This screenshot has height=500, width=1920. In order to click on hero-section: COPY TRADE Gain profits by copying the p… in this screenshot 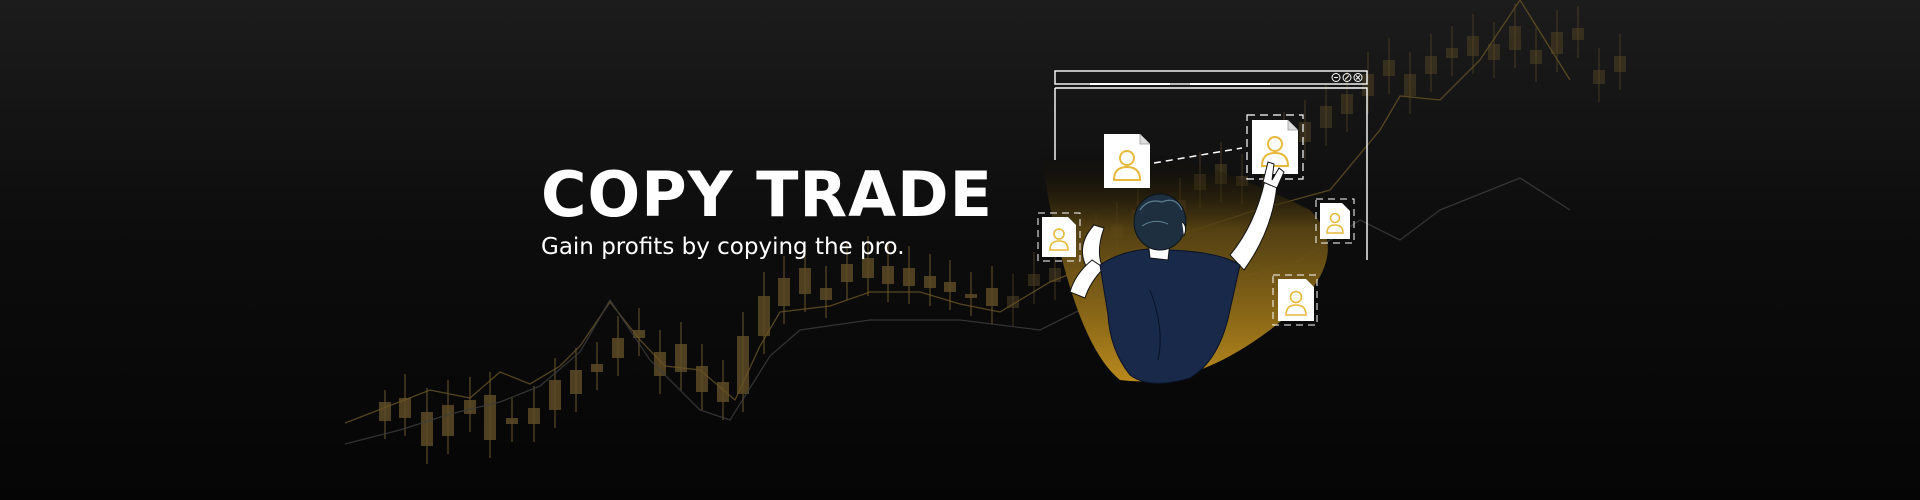, I will do `click(767, 211)`.